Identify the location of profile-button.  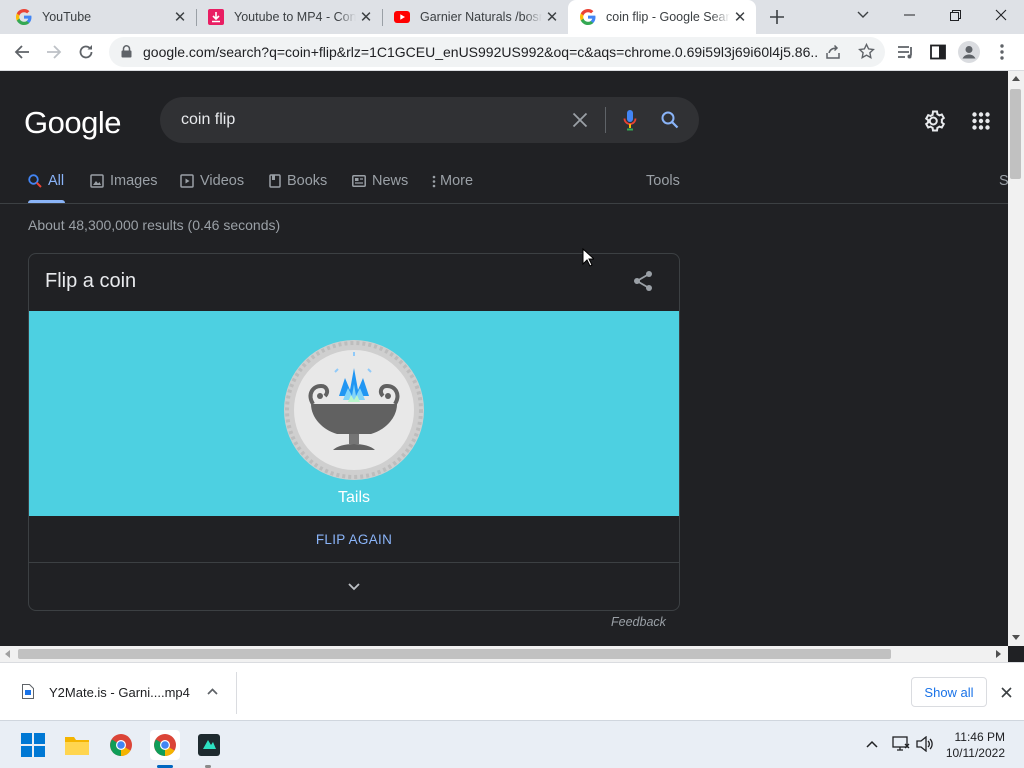
(969, 52).